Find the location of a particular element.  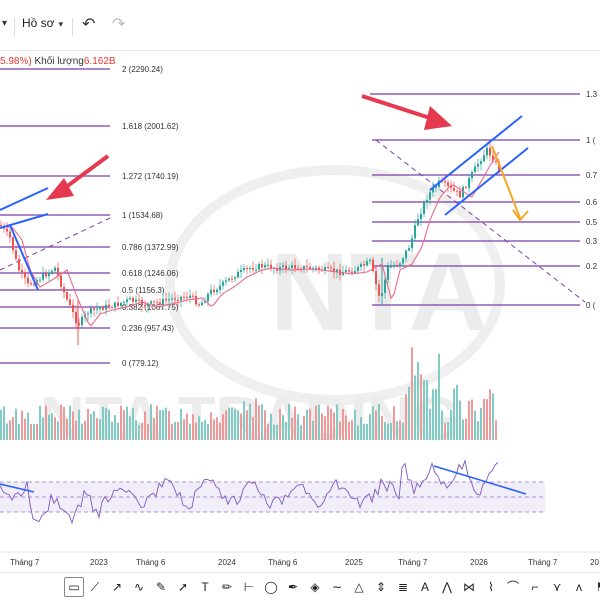

time-axis-label: Tháng 7 is located at coordinates (413, 562).